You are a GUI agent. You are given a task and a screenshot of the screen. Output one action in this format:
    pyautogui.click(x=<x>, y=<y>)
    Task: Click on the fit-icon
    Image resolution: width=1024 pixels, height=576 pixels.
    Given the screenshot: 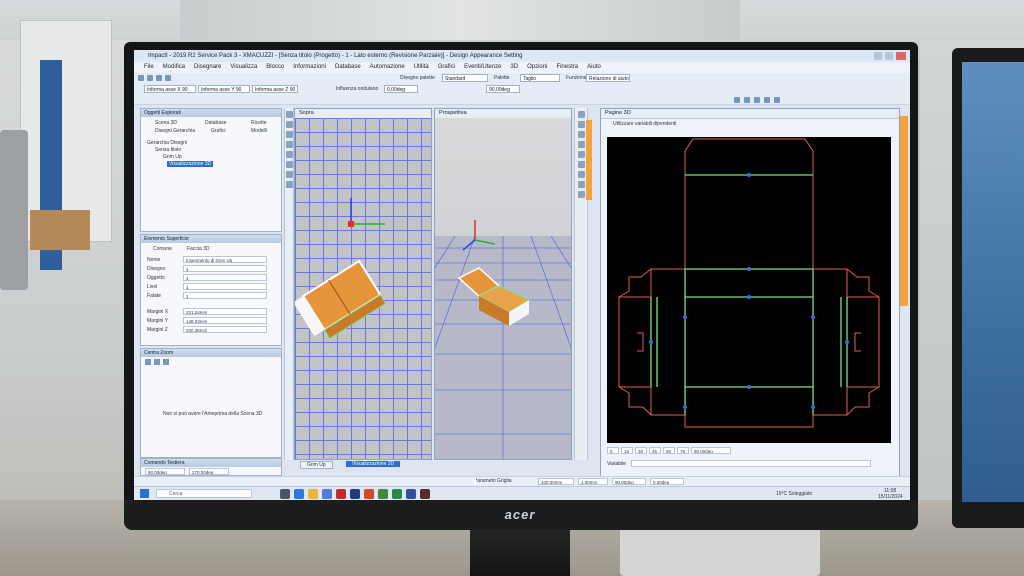 What is the action you would take?
    pyautogui.click(x=767, y=100)
    